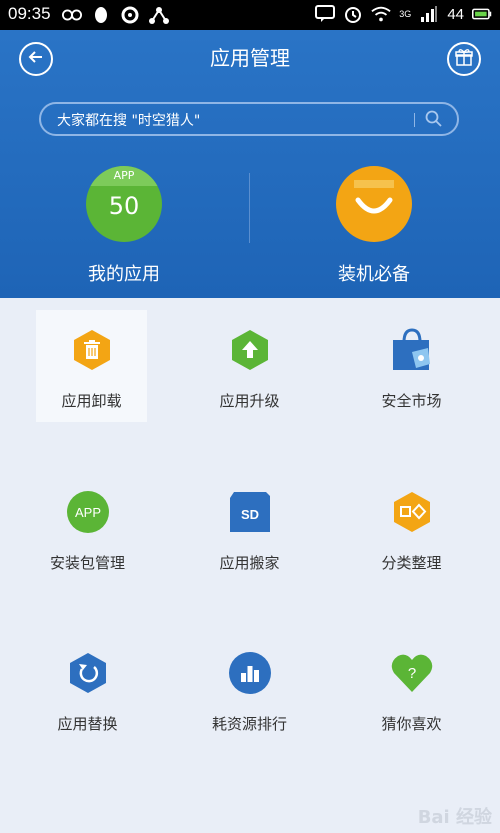 The width and height of the screenshot is (500, 833). I want to click on replace-icon, so click(88, 673).